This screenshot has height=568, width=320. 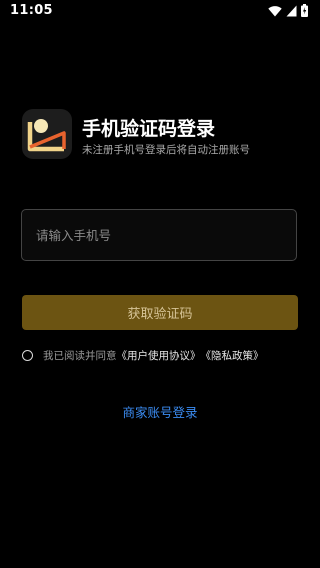 What do you see at coordinates (80, 355) in the screenshot?
I see `agreement-prefix: 我已阅读并同意` at bounding box center [80, 355].